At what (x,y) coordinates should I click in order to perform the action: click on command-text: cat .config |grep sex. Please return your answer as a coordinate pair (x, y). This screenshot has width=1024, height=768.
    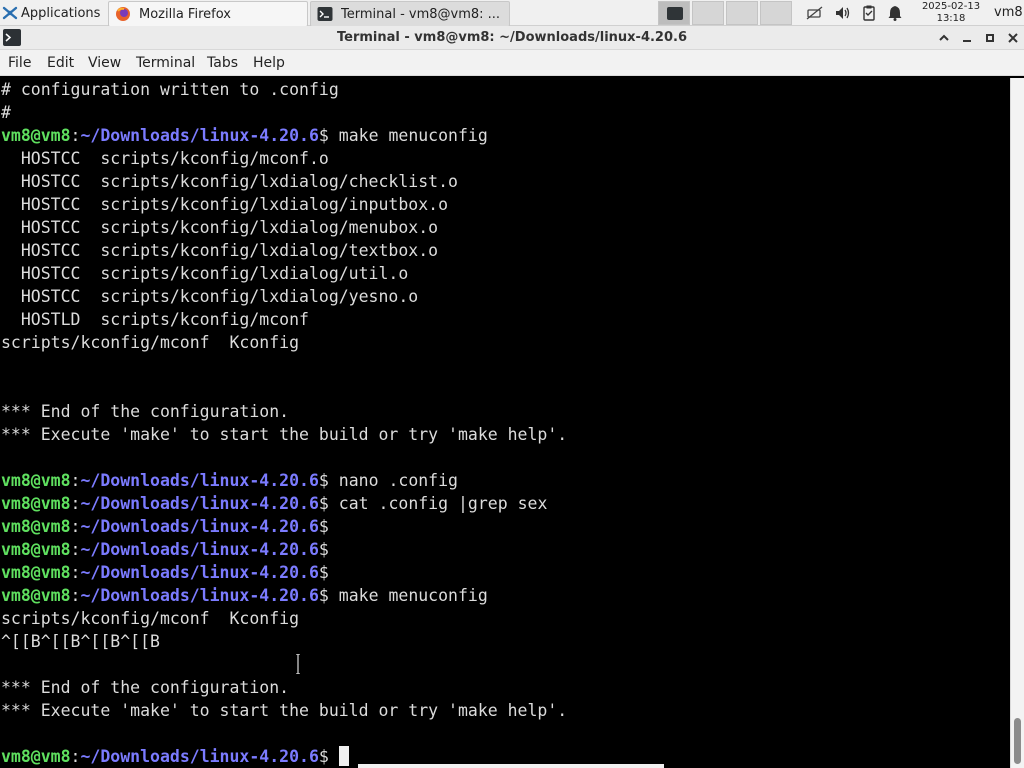
    Looking at the image, I should click on (438, 503).